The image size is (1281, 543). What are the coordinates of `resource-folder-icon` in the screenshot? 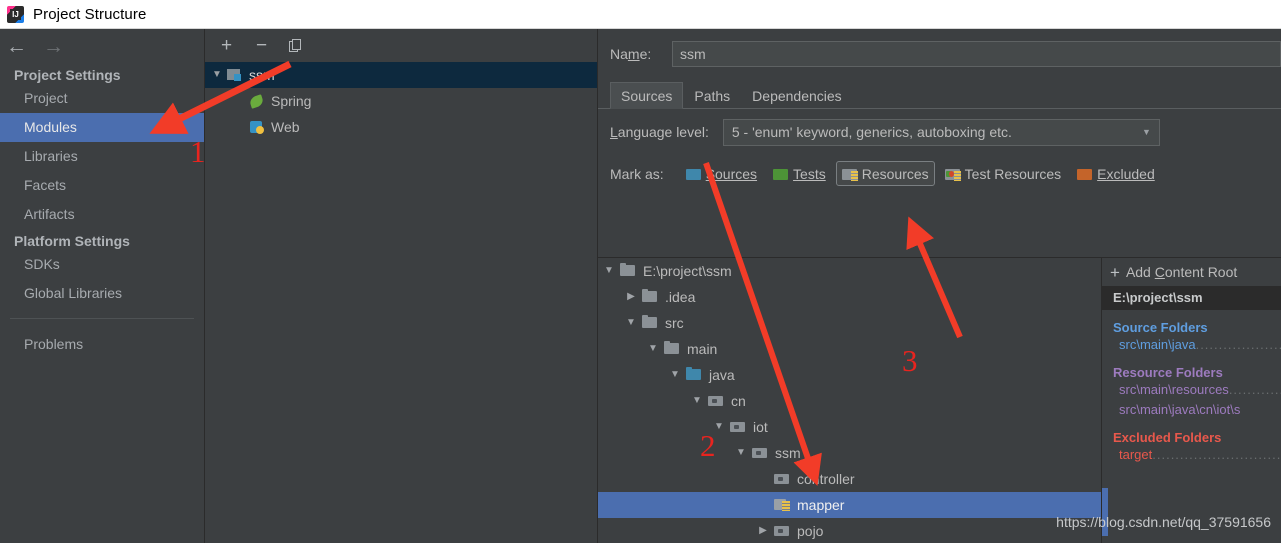 It's located at (782, 505).